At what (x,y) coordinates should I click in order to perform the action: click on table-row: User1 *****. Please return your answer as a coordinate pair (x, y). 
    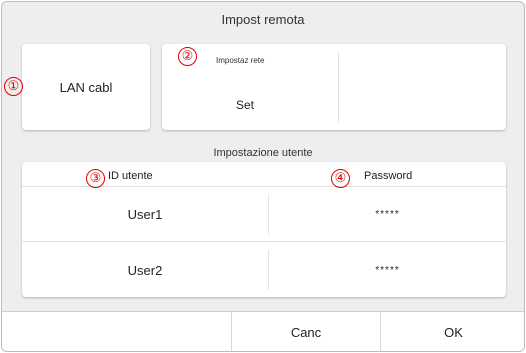
    Looking at the image, I should click on (264, 215).